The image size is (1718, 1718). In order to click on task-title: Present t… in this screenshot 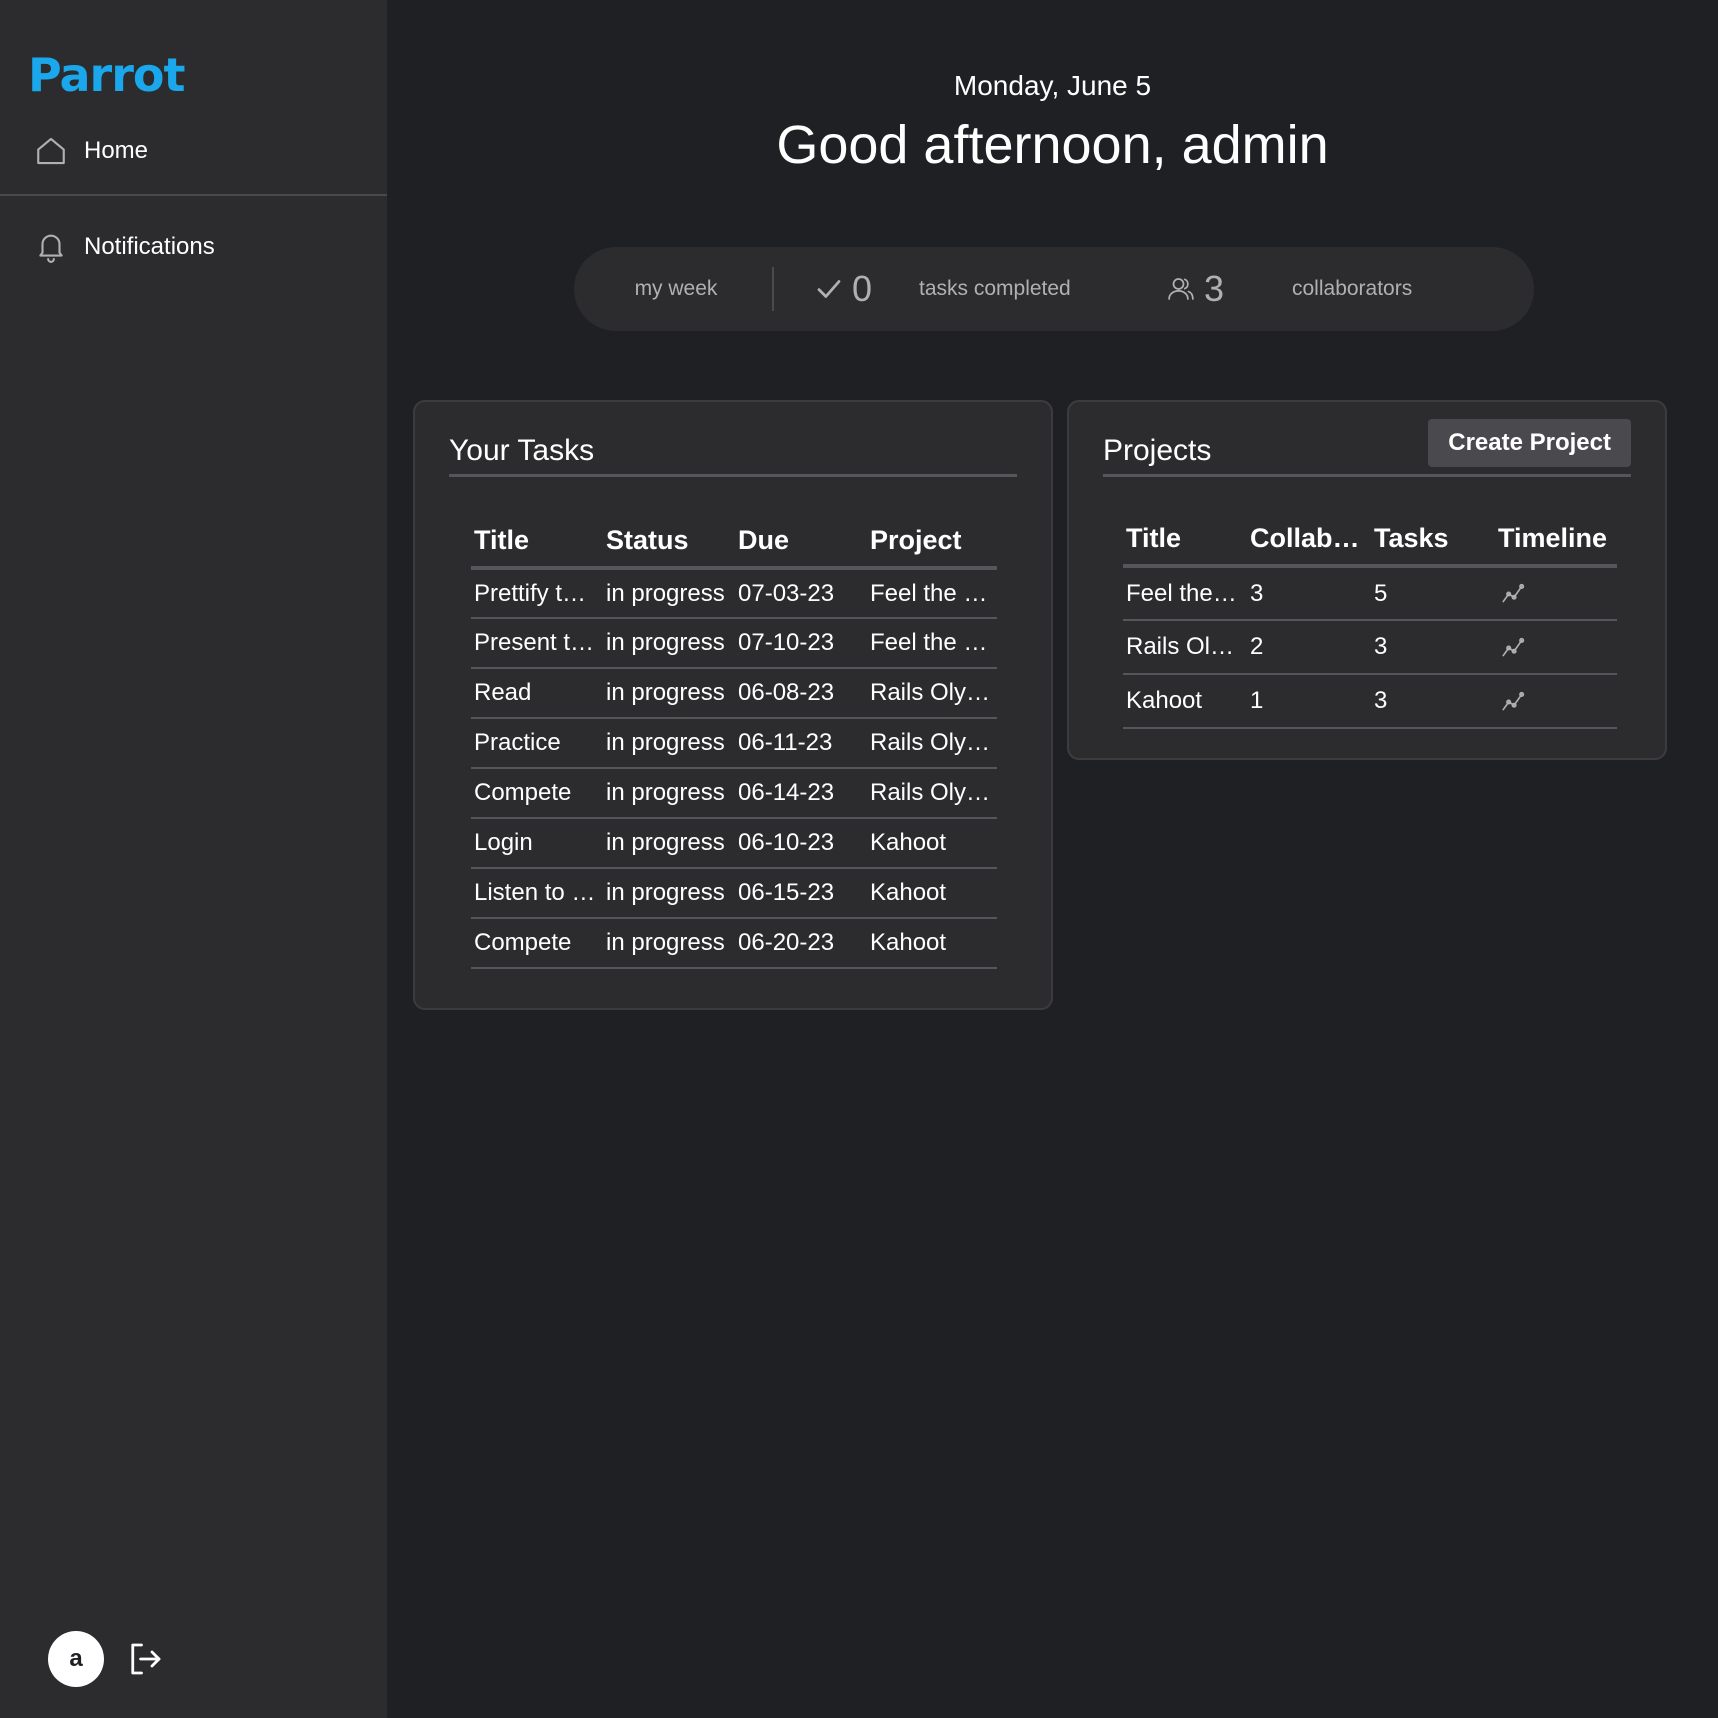, I will do `click(537, 643)`.